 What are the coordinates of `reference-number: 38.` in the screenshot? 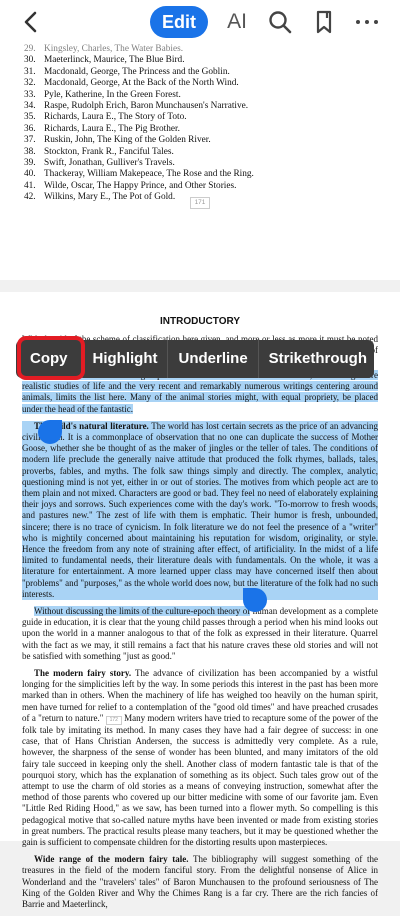 It's located at (30, 151).